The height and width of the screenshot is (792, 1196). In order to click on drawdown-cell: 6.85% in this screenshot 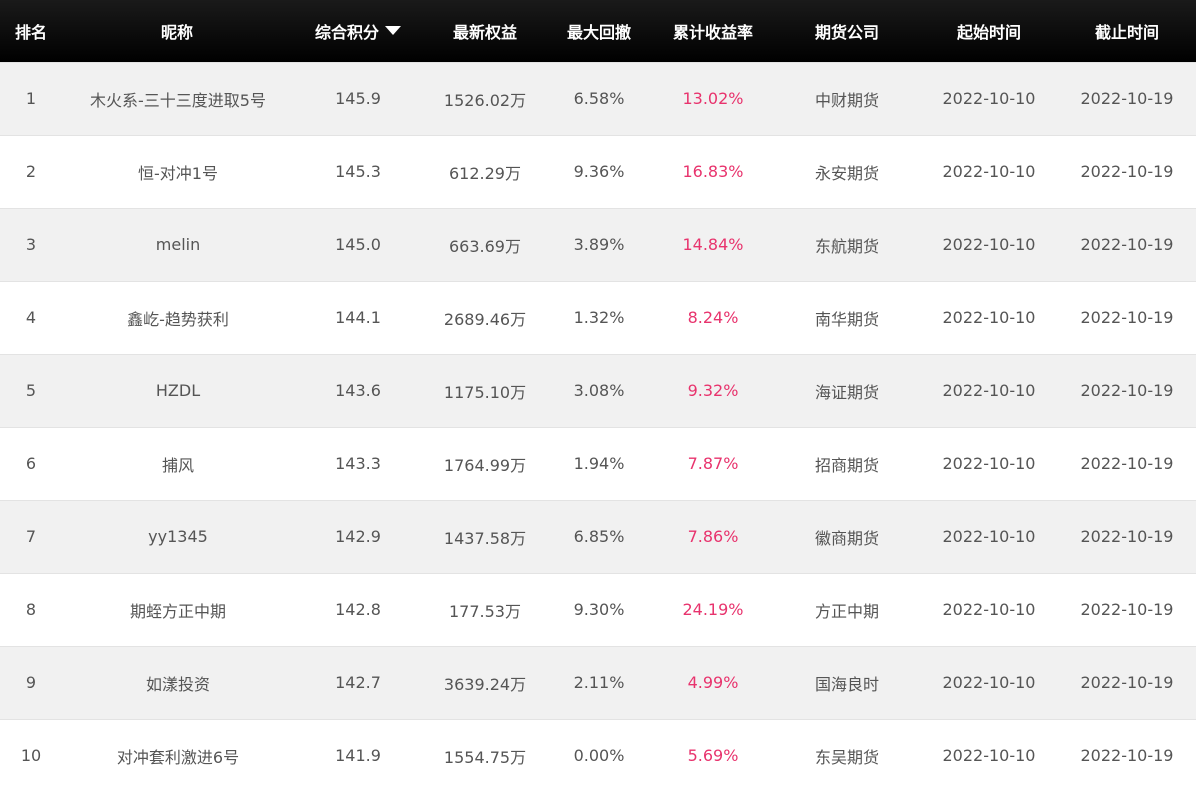, I will do `click(599, 536)`.